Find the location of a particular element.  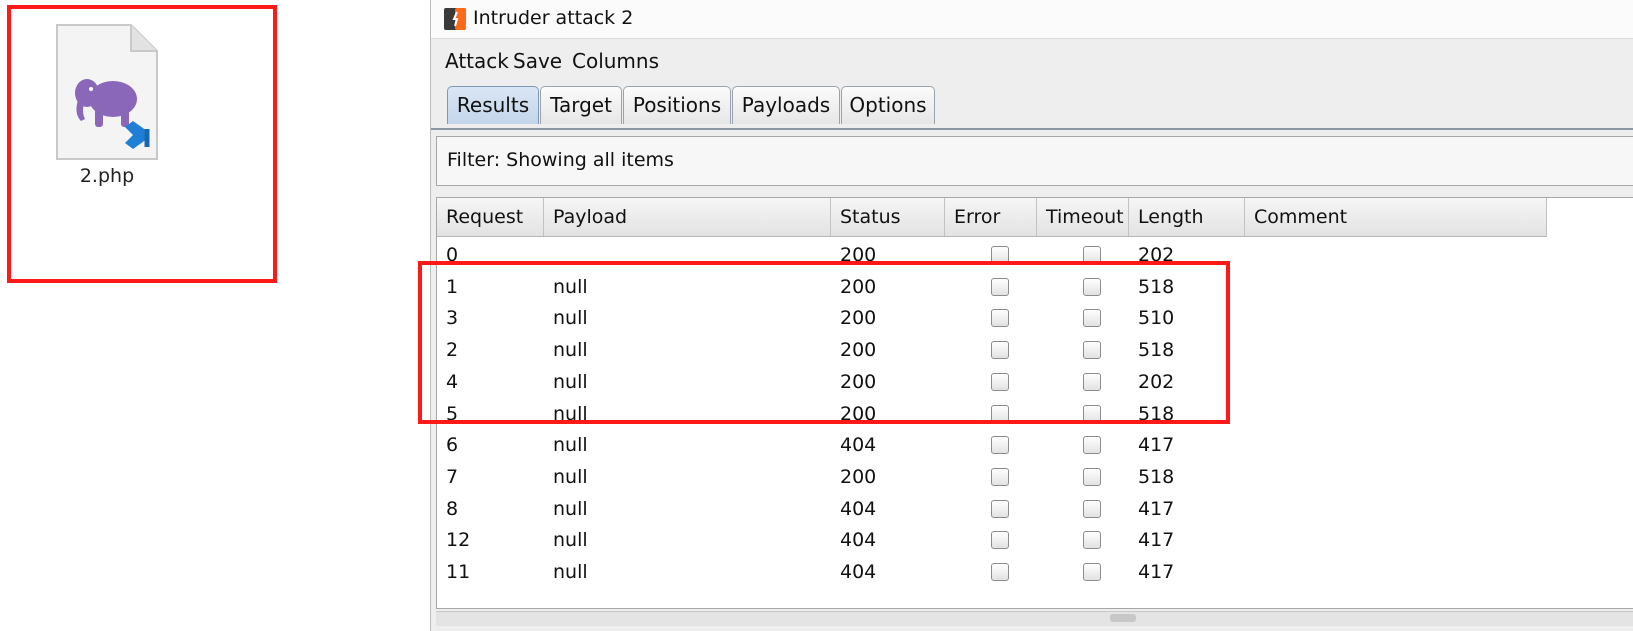

column-header-request: Request is located at coordinates (490, 217).